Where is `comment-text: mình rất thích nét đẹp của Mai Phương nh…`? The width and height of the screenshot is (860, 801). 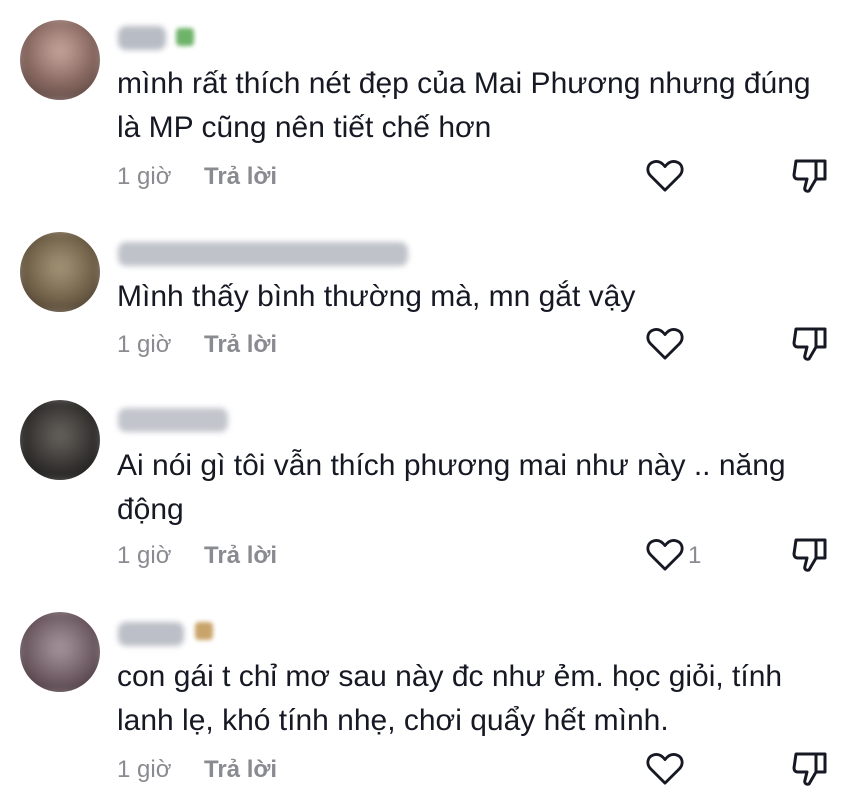
comment-text: mình rất thích nét đẹp của Mai Phương nh… is located at coordinates (464, 105).